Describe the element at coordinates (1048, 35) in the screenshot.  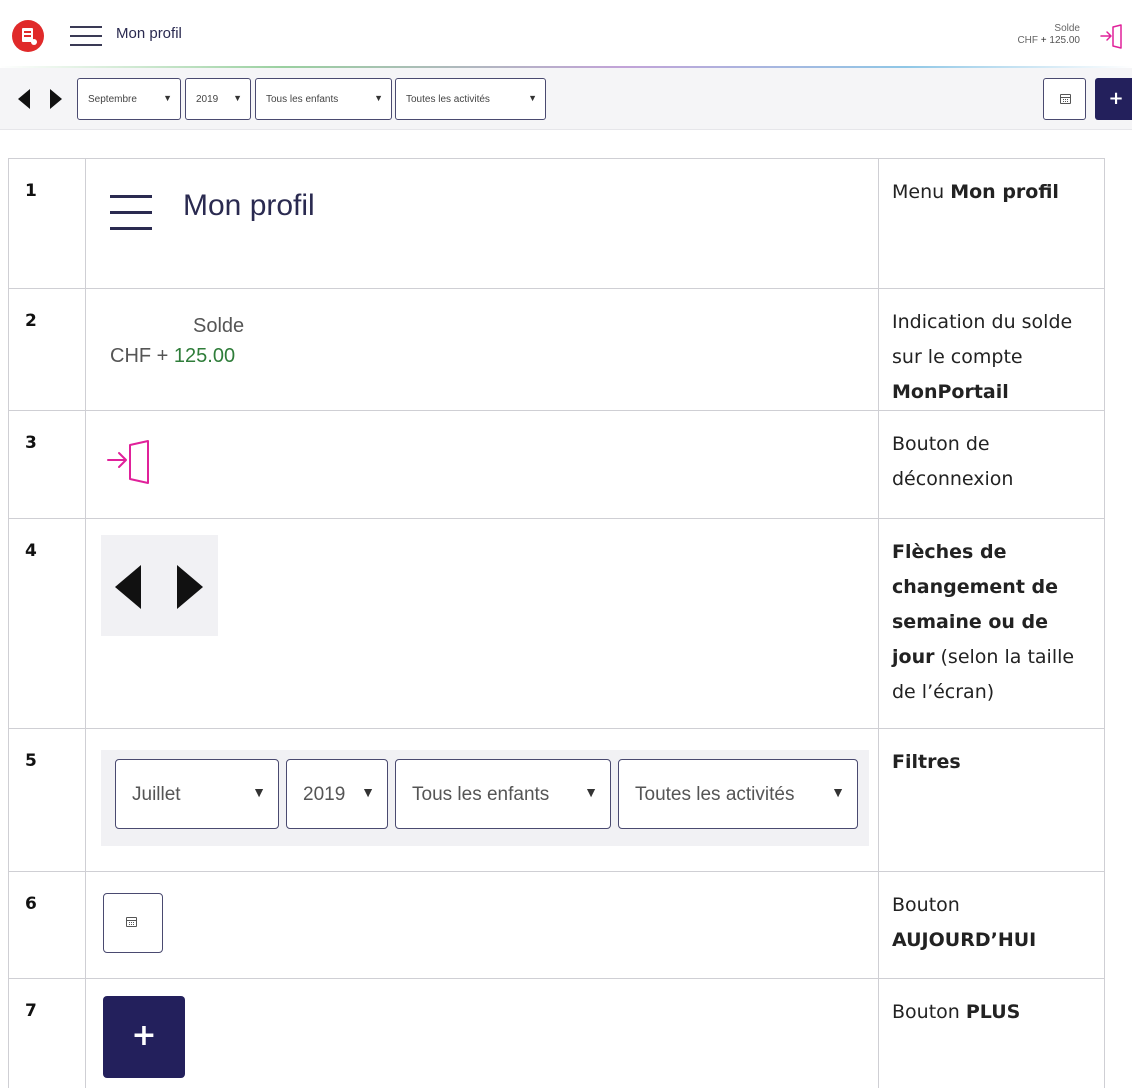
I see `balance-indicator: Solde CHF + 125.00` at that location.